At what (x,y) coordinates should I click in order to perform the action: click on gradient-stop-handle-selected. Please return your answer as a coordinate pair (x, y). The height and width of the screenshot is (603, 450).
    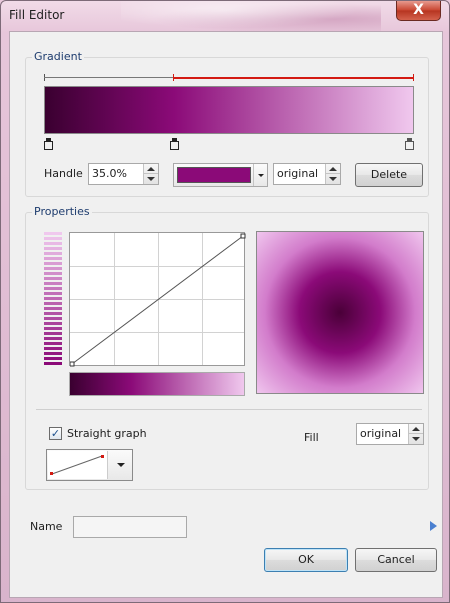
    Looking at the image, I should click on (175, 144).